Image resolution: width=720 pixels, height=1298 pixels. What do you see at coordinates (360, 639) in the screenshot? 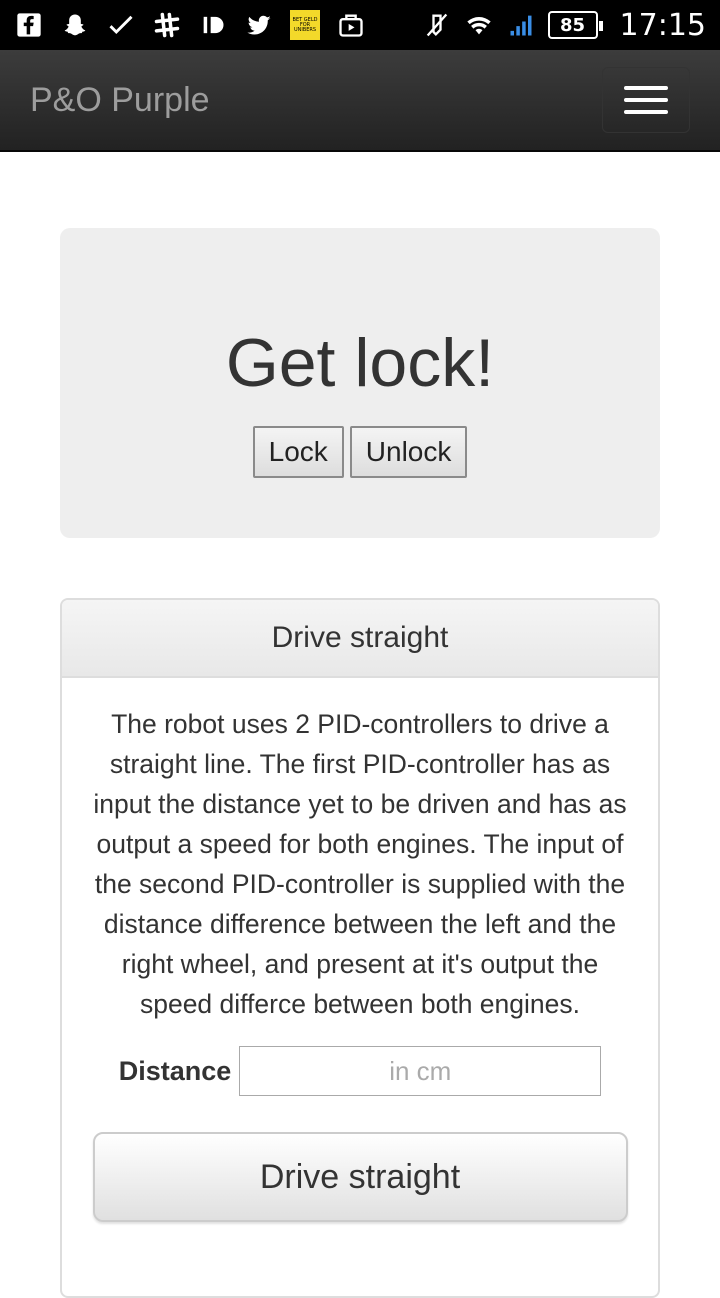
I see `panel-heading: Drive straight` at bounding box center [360, 639].